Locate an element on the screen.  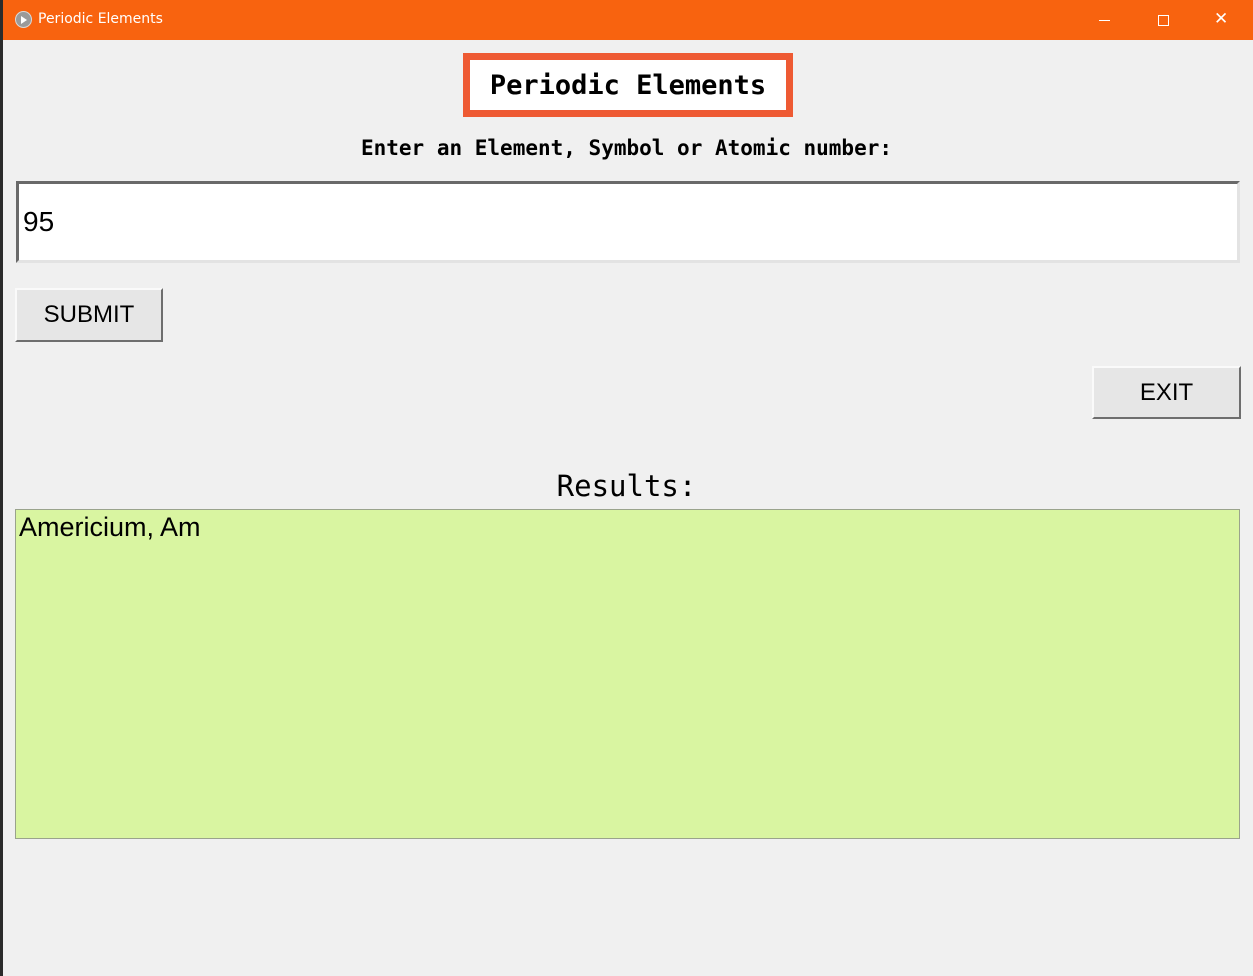
element-search-input is located at coordinates (628, 222).